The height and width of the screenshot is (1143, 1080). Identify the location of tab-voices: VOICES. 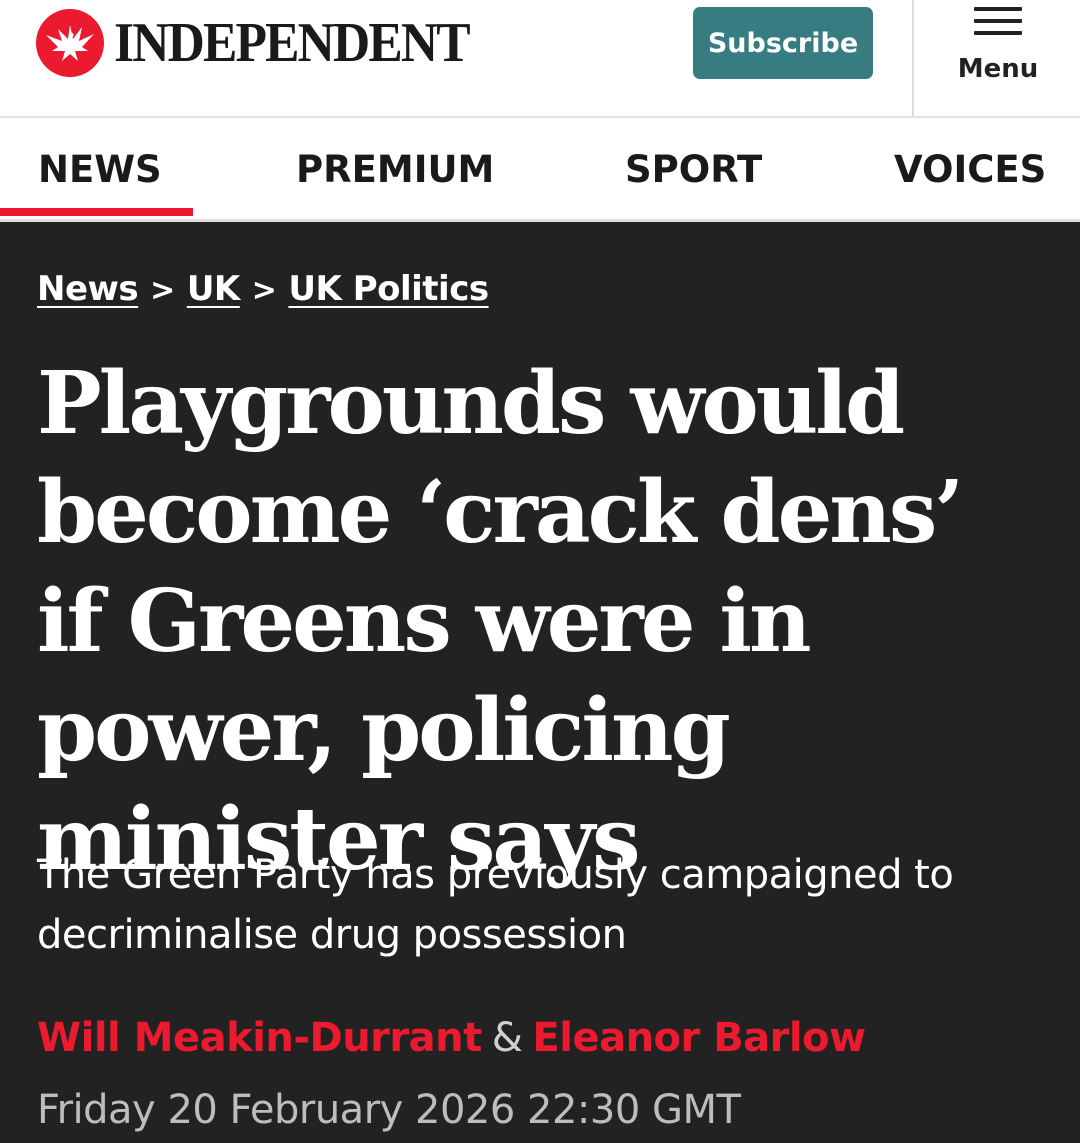
(970, 169).